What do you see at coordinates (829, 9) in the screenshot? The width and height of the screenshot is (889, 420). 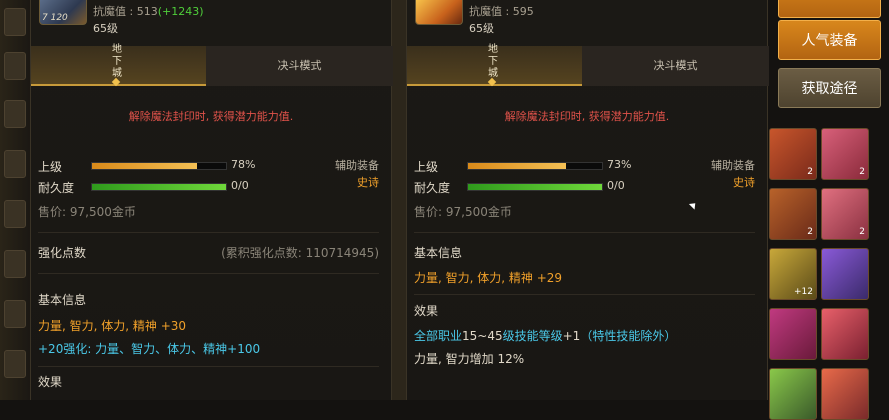 I see `top-button-partial` at bounding box center [829, 9].